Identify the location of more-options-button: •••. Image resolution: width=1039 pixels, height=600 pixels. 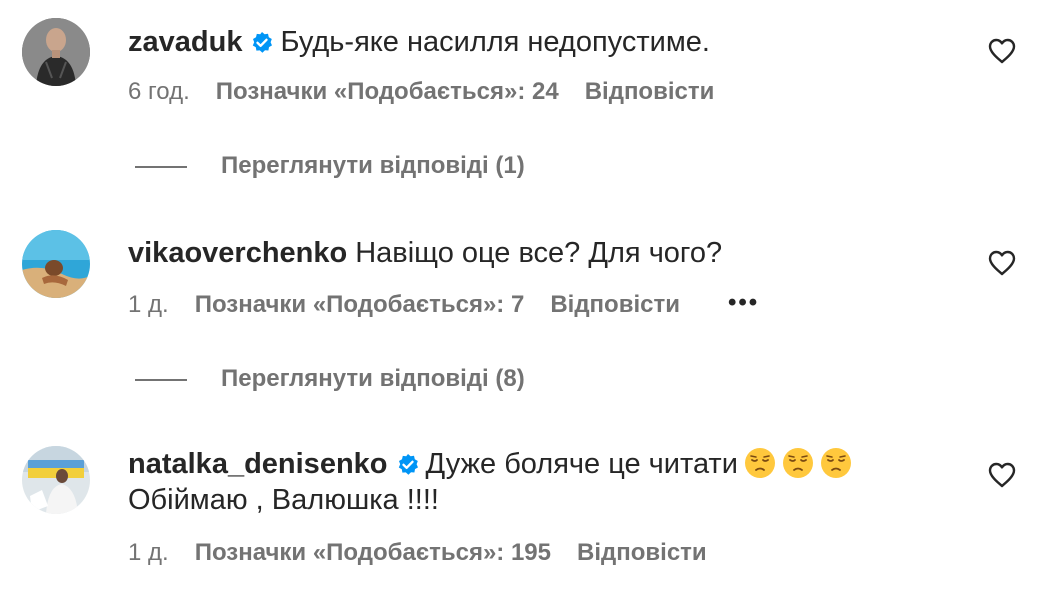
(743, 303).